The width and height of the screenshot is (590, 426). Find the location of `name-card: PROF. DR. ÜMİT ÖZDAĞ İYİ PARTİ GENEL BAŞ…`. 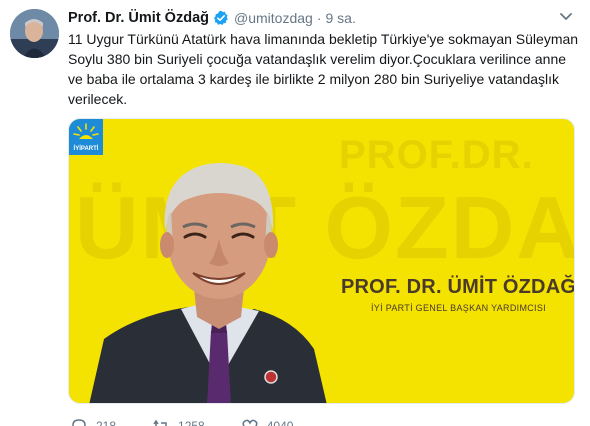

name-card: PROF. DR. ÜMİT ÖZDAĞ İYİ PARTİ GENEL BAŞ… is located at coordinates (452, 292).